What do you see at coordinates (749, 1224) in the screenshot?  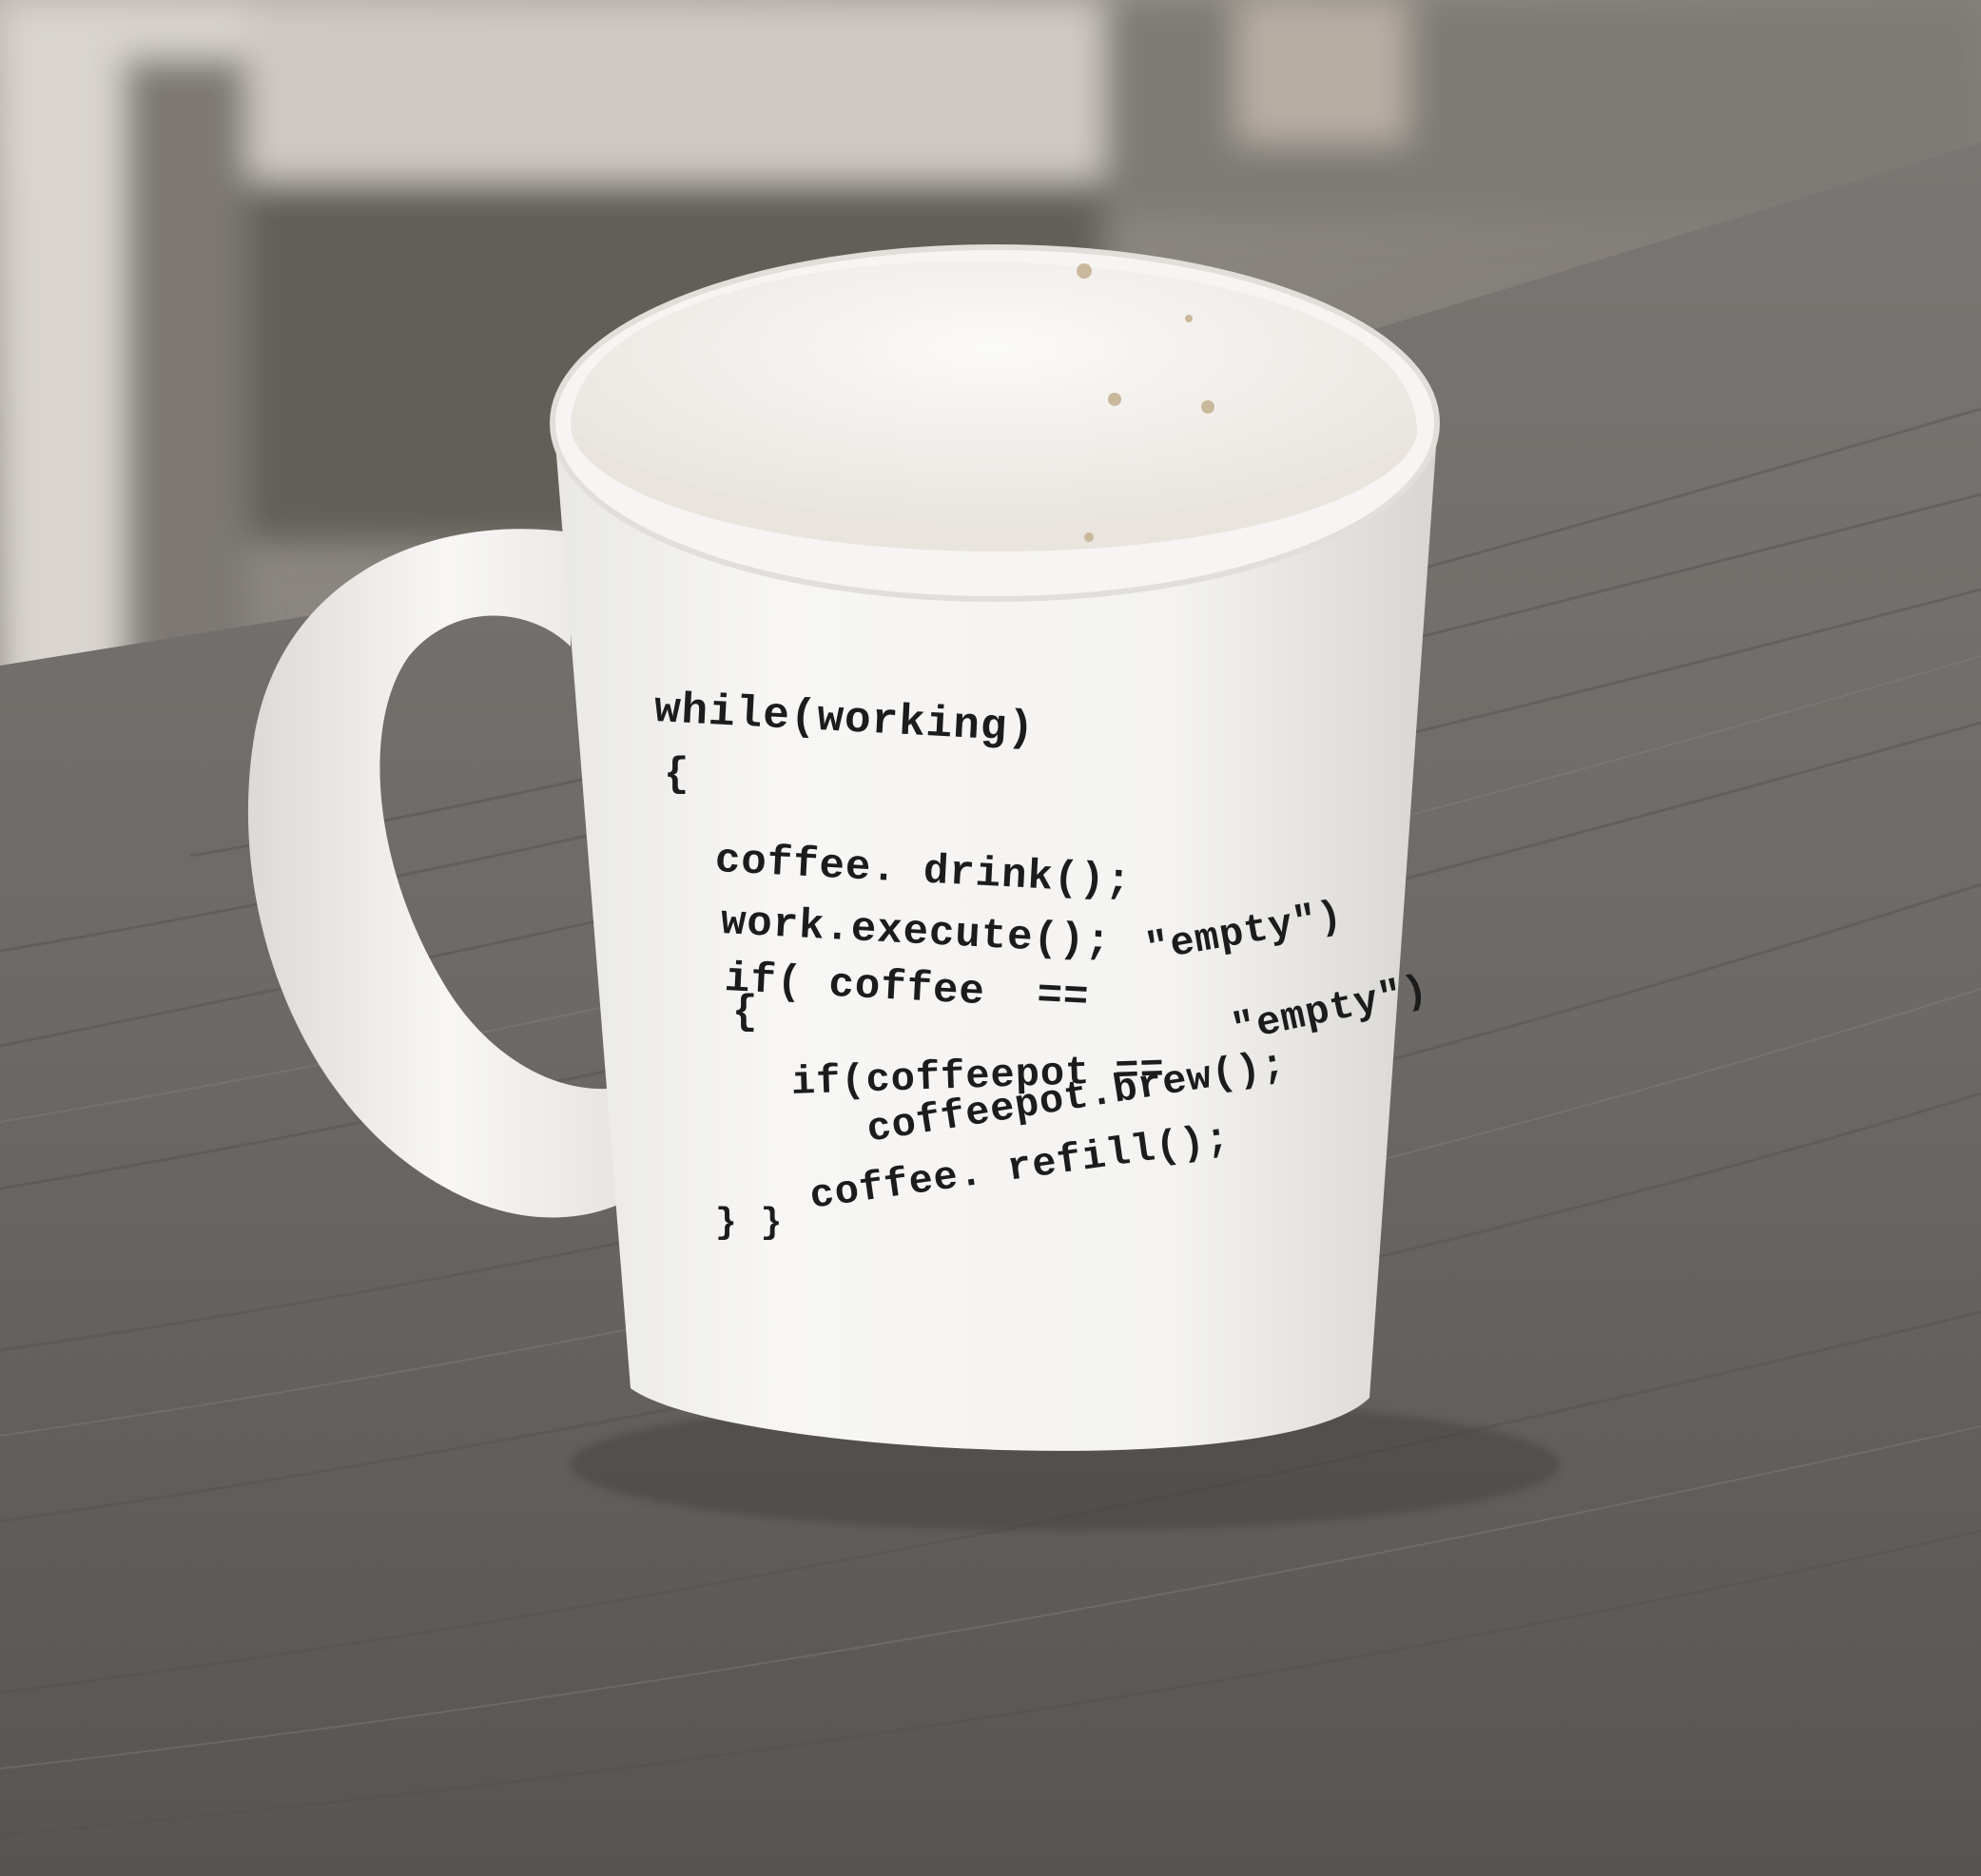 I see `code-line-close-braces: } }` at bounding box center [749, 1224].